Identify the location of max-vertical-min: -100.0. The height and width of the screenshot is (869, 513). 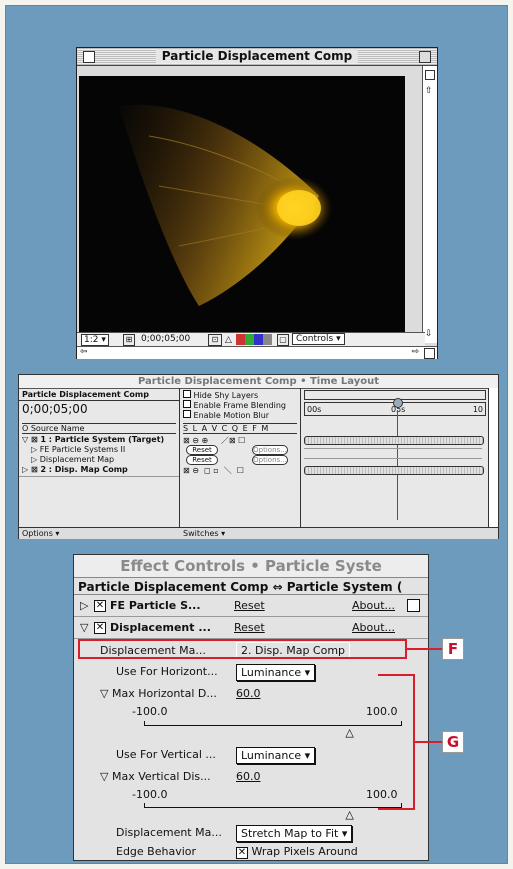
(150, 794).